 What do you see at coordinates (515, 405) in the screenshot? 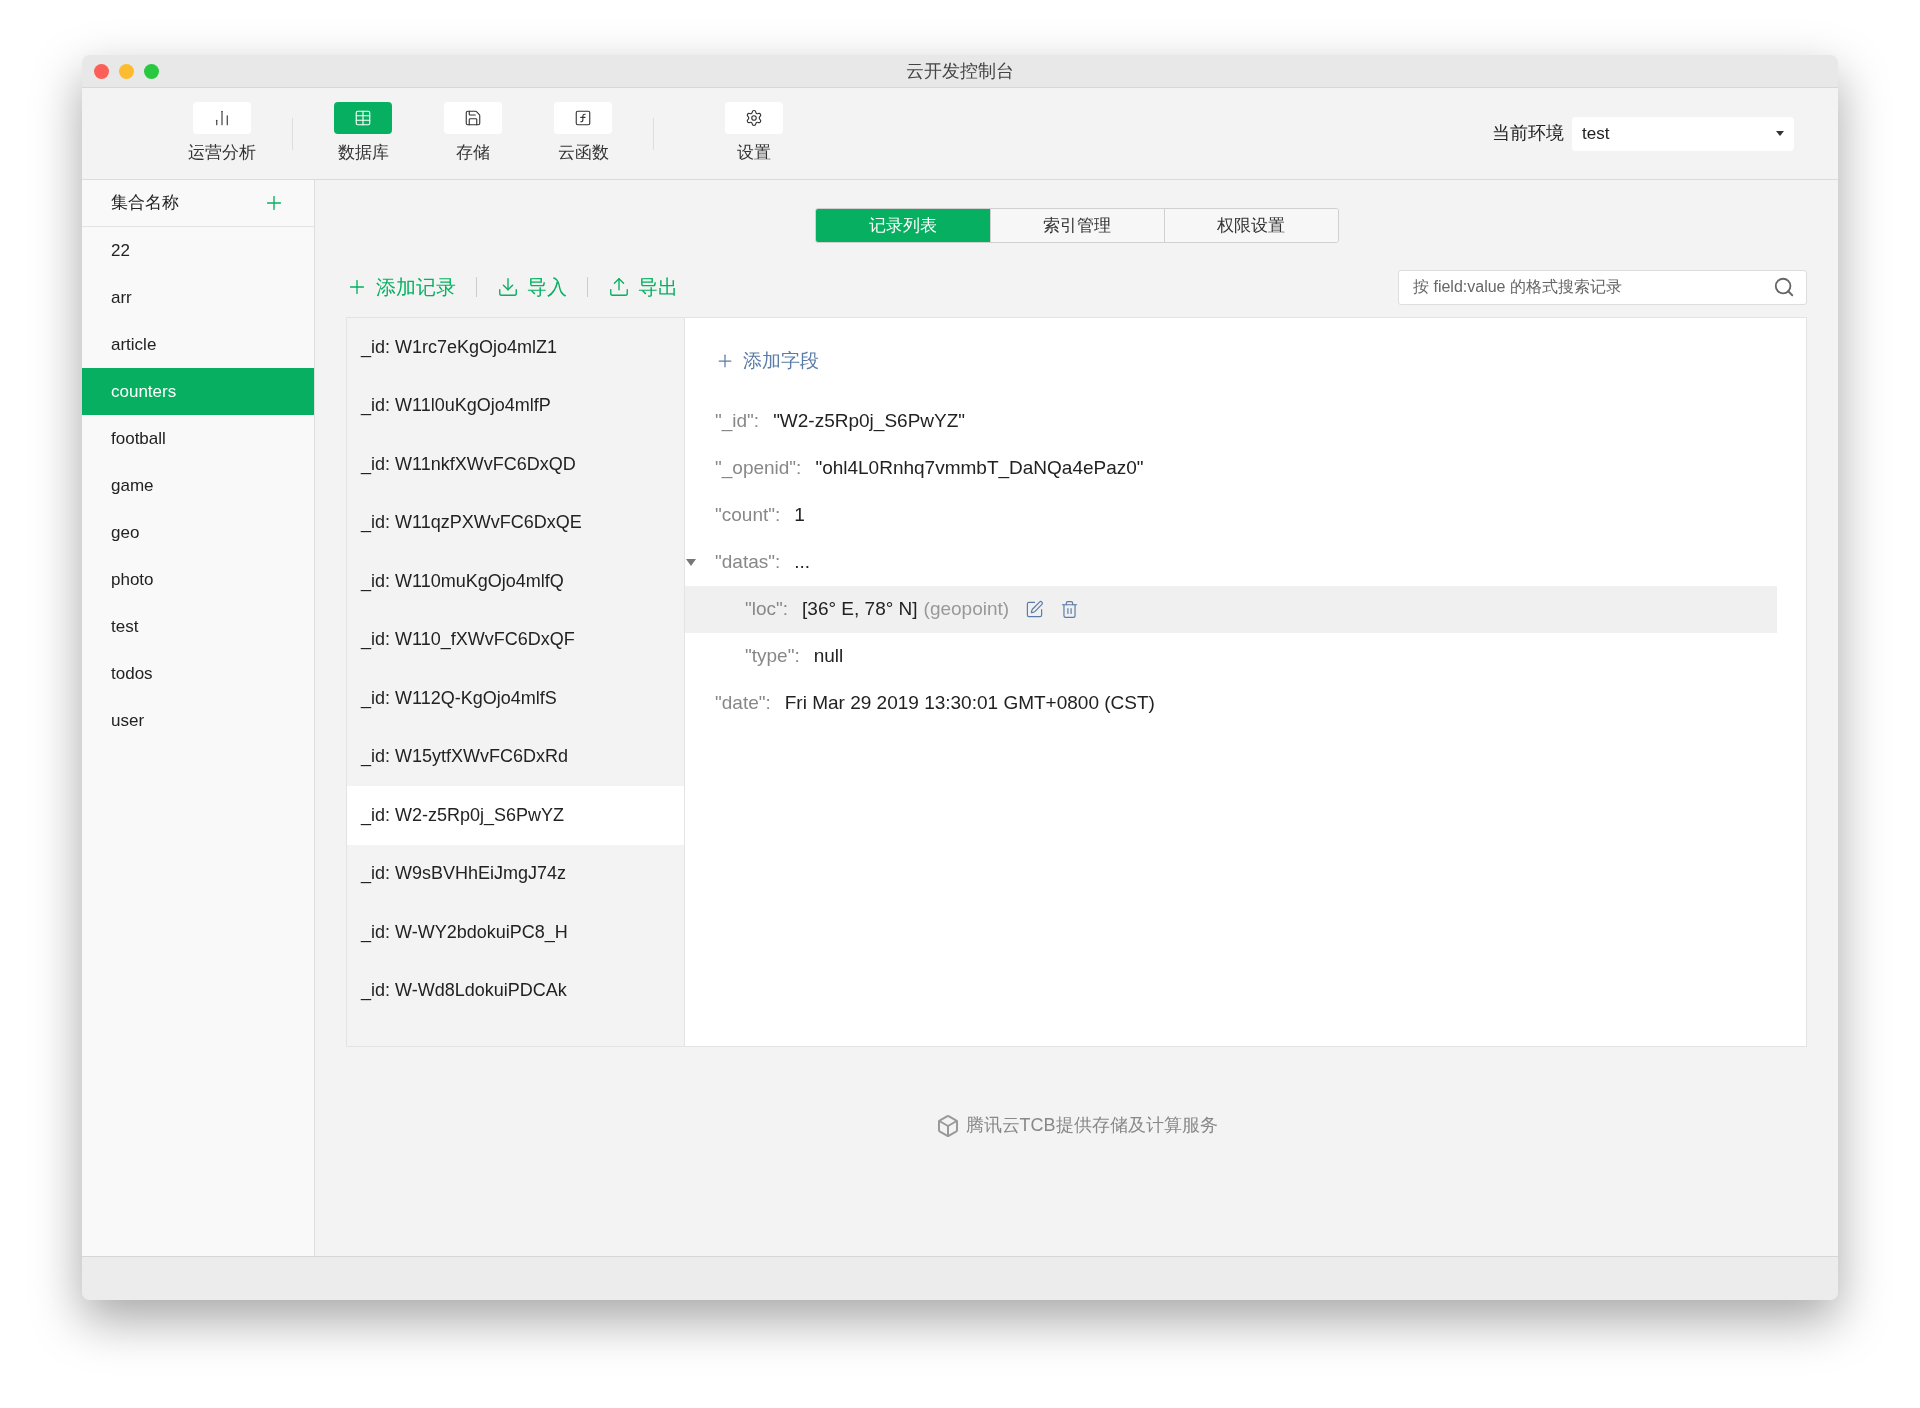
I see `record-item: _id: W11l0uKgOjo4mlfP` at bounding box center [515, 405].